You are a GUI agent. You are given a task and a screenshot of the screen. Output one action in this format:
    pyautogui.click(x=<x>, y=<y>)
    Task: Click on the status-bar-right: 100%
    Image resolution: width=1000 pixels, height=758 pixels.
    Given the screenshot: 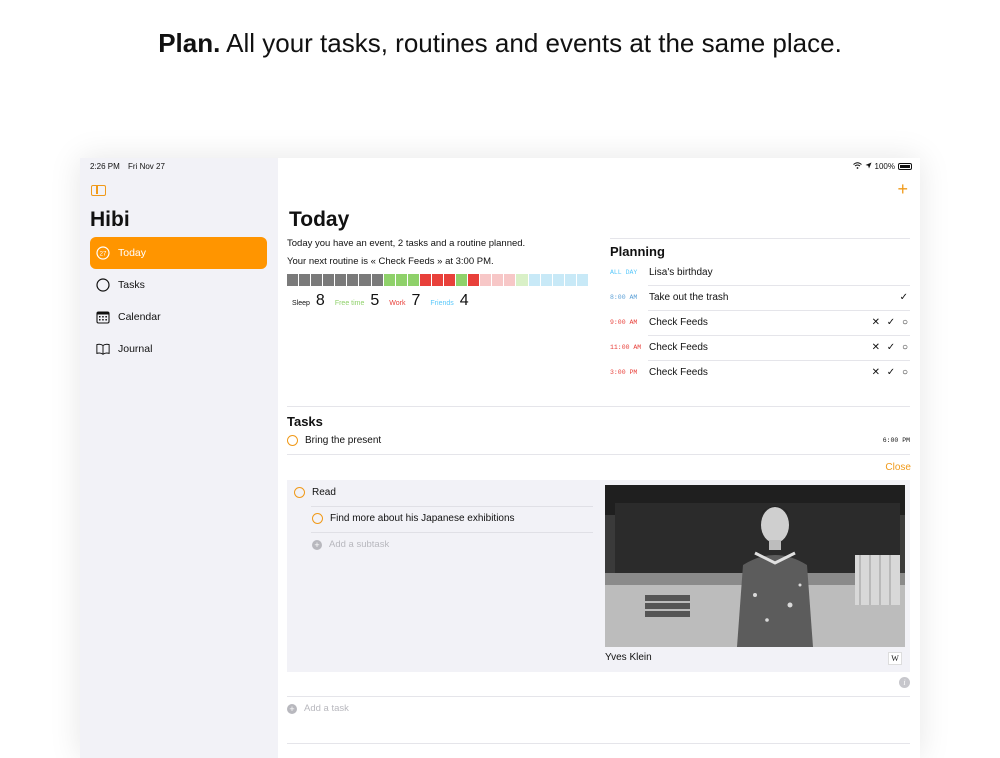 What is the action you would take?
    pyautogui.click(x=882, y=166)
    